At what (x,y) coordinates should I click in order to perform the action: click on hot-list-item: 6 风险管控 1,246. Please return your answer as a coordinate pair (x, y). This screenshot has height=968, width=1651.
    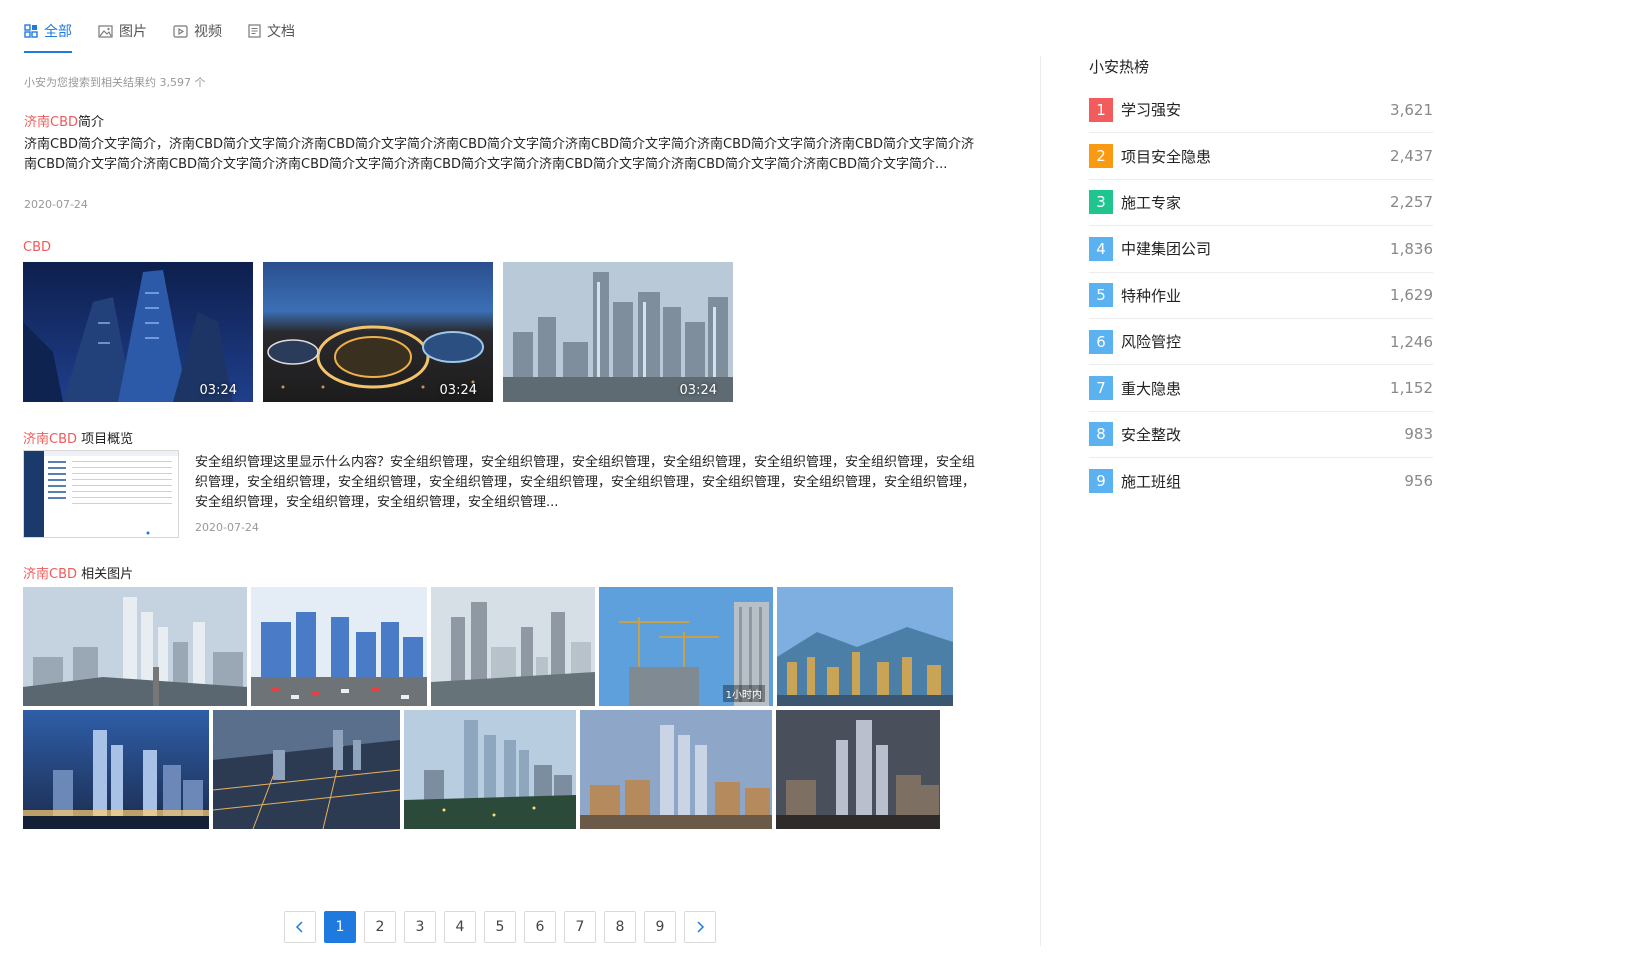
    Looking at the image, I should click on (1261, 342).